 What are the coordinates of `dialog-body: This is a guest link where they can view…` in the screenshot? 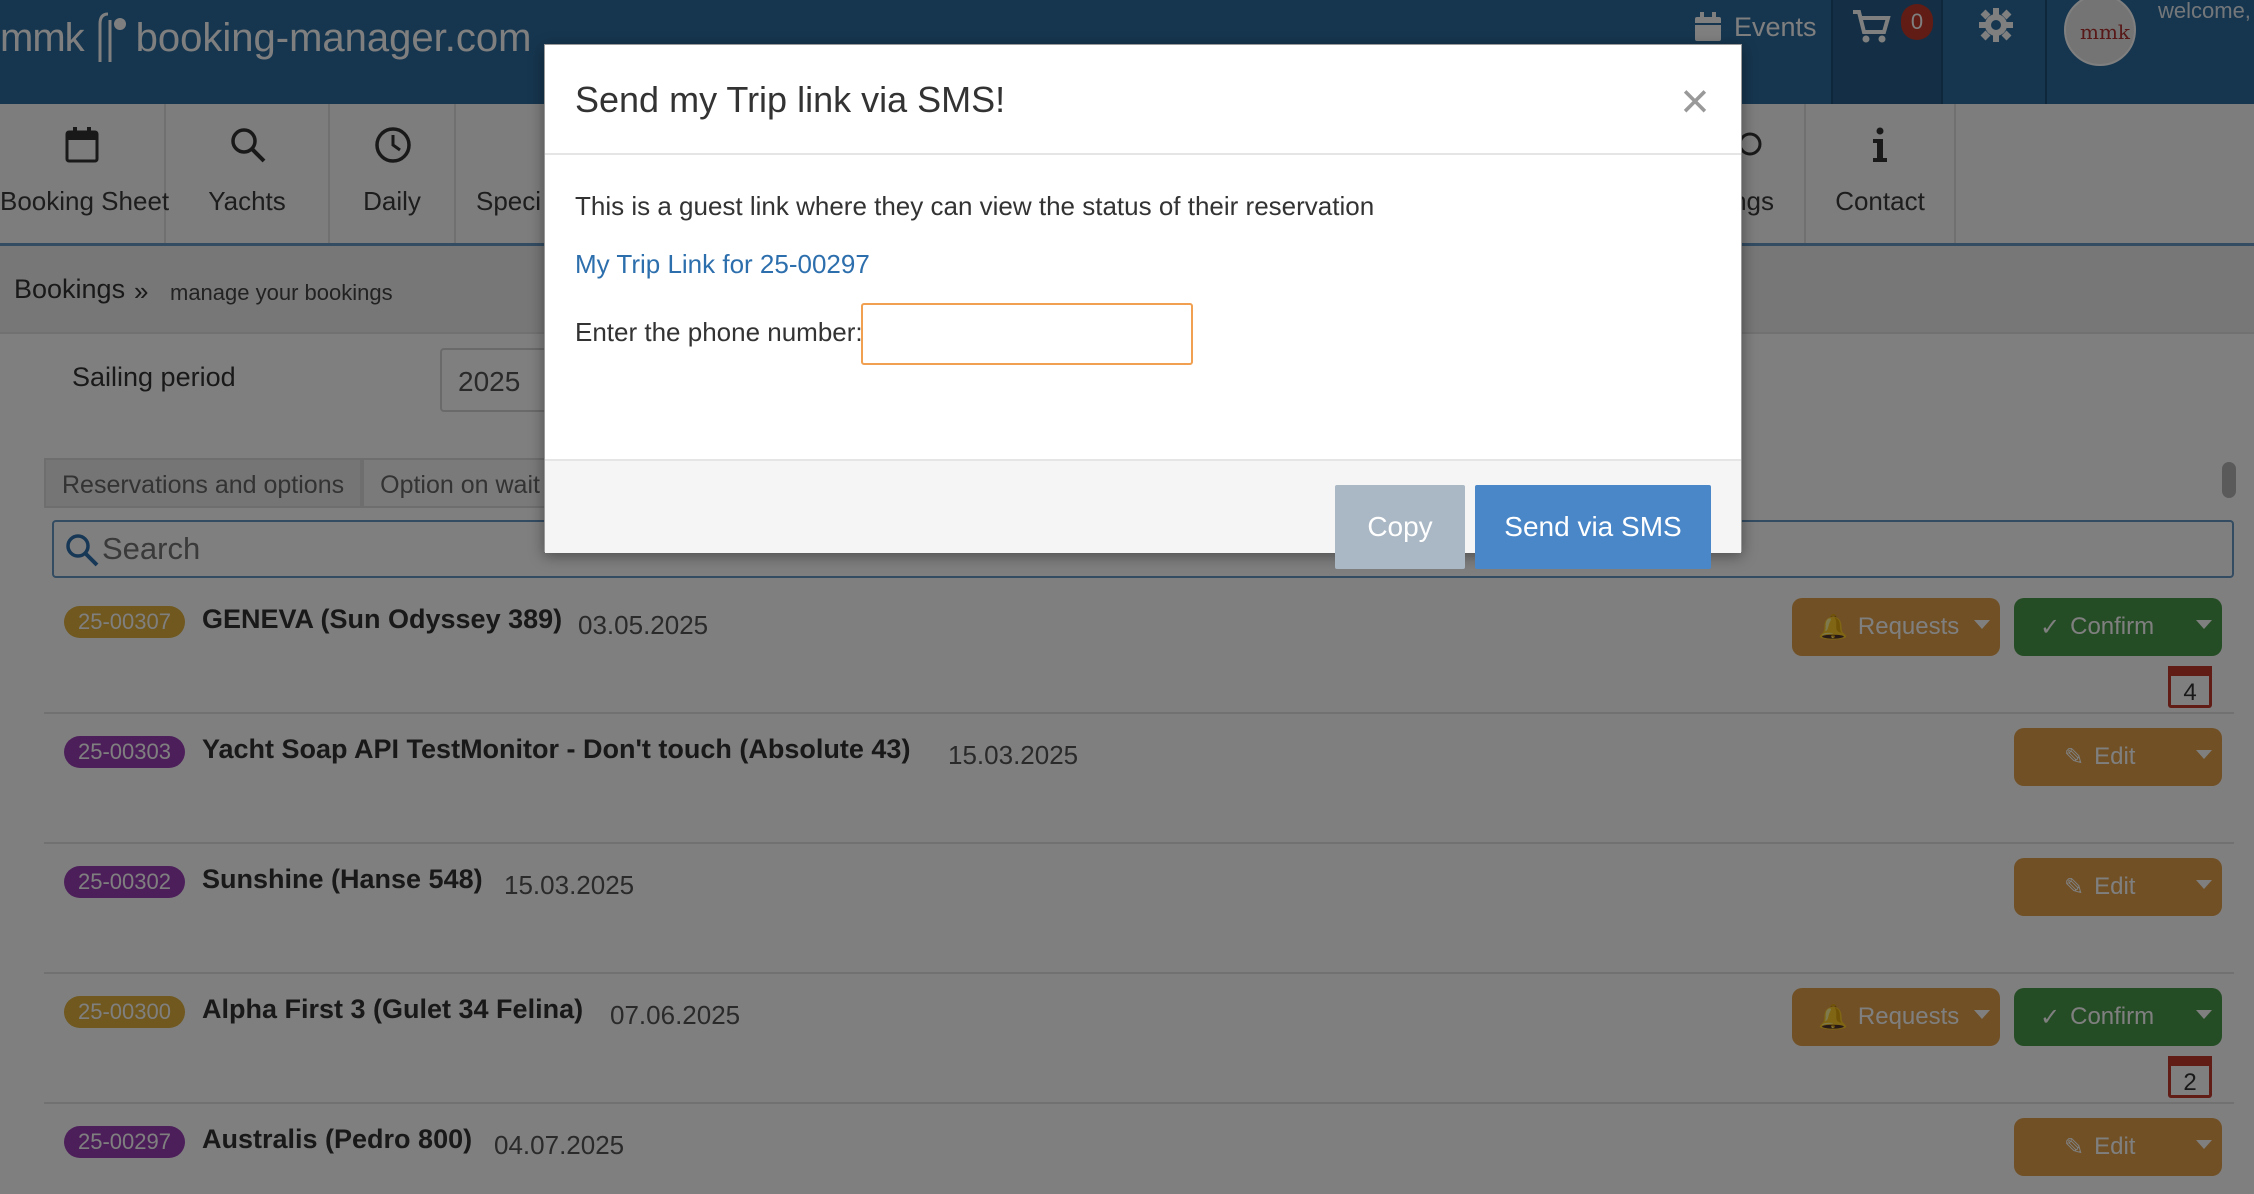 It's located at (1143, 307).